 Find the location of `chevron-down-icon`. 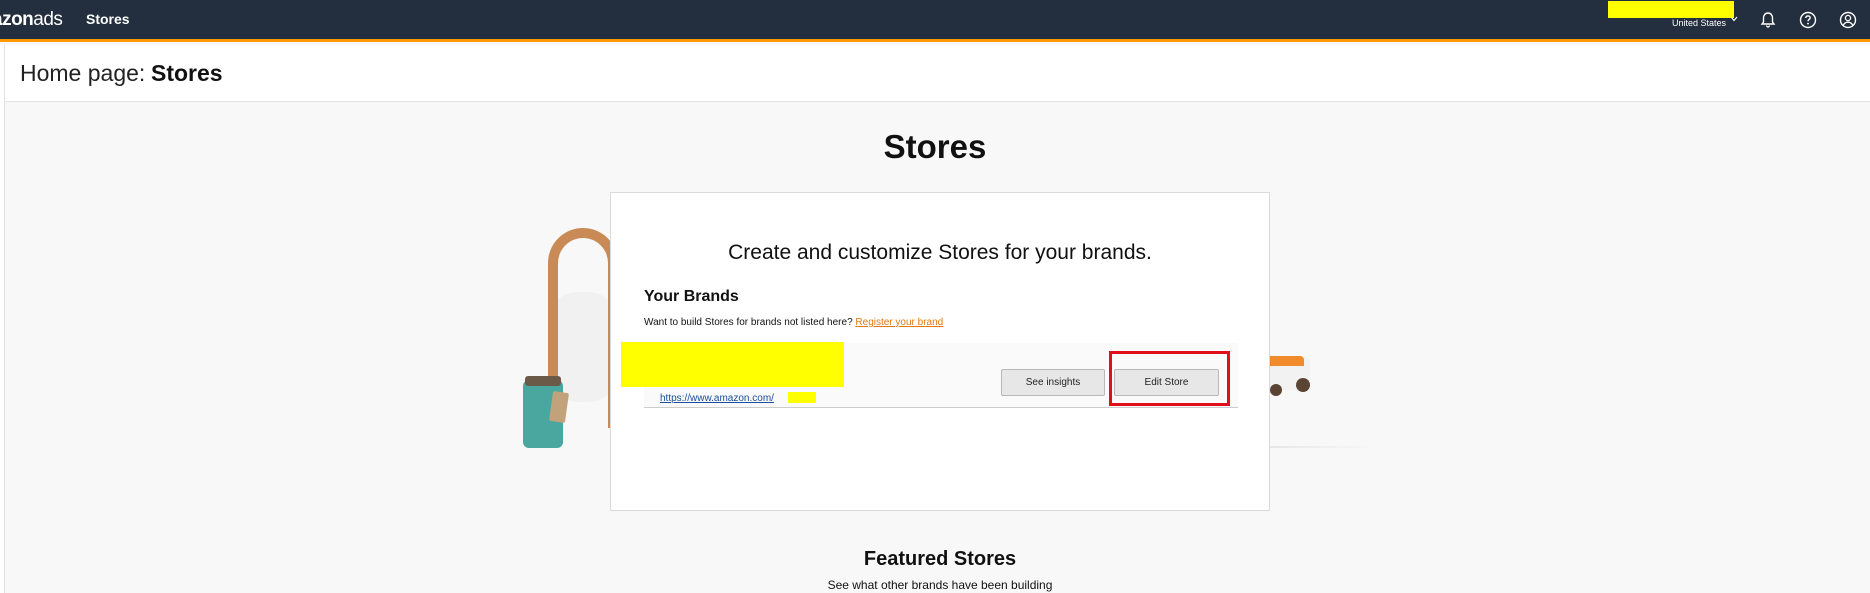

chevron-down-icon is located at coordinates (1734, 16).